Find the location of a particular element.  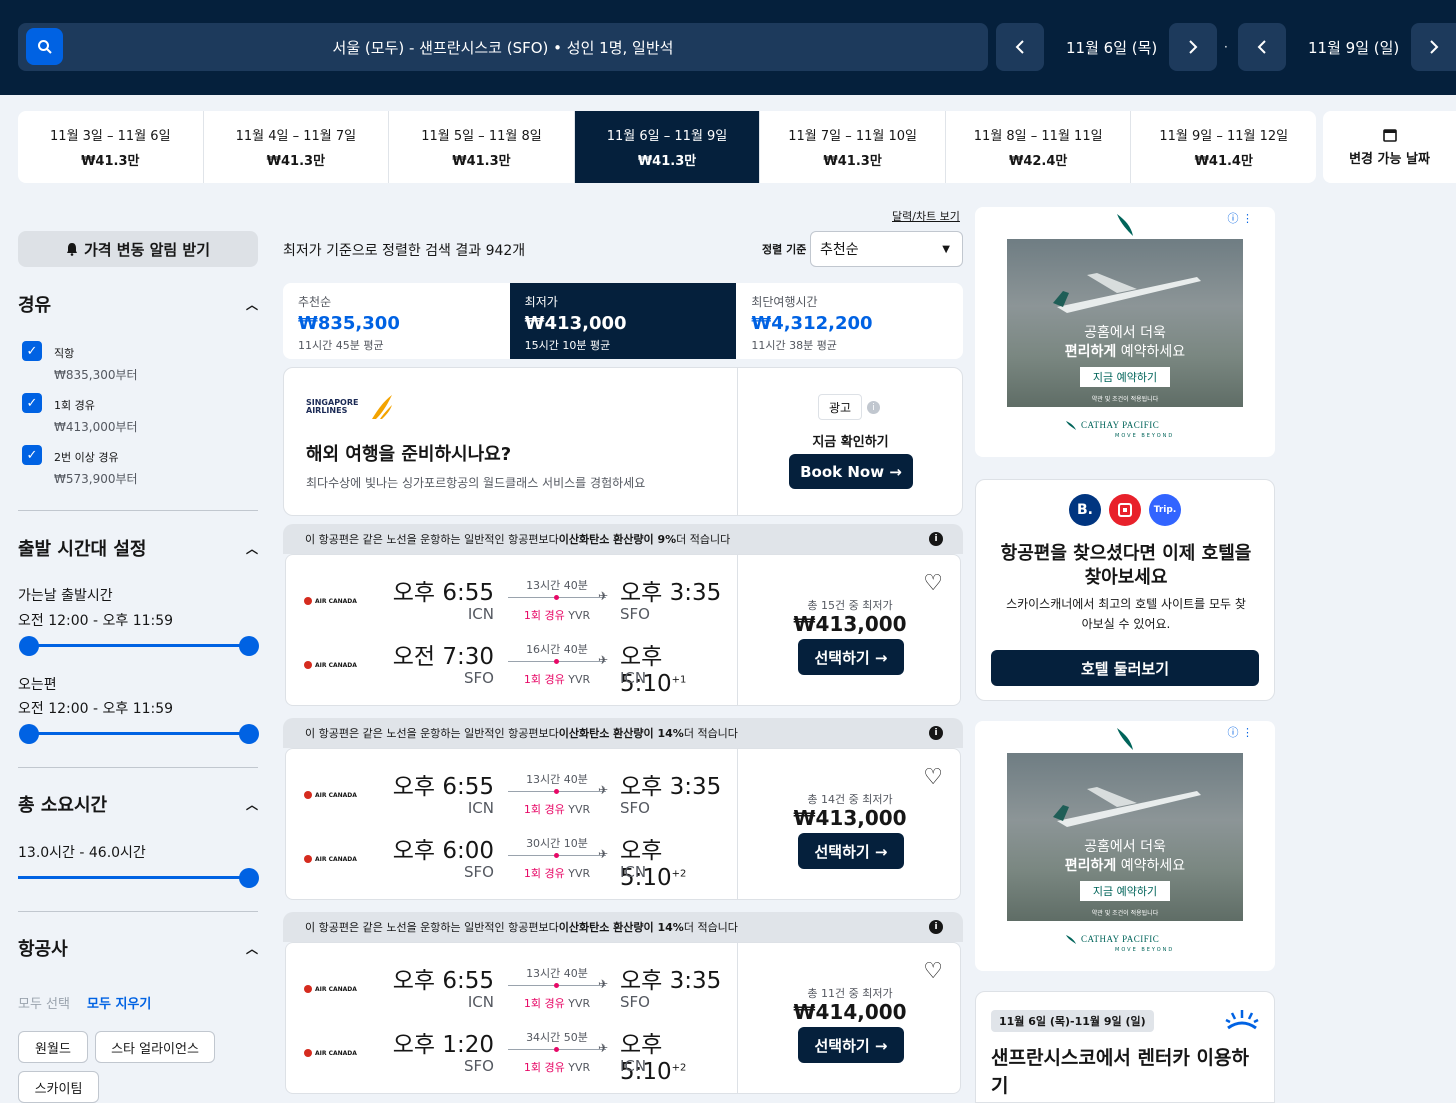

checkbox-one-stop: ✓ is located at coordinates (32, 403).